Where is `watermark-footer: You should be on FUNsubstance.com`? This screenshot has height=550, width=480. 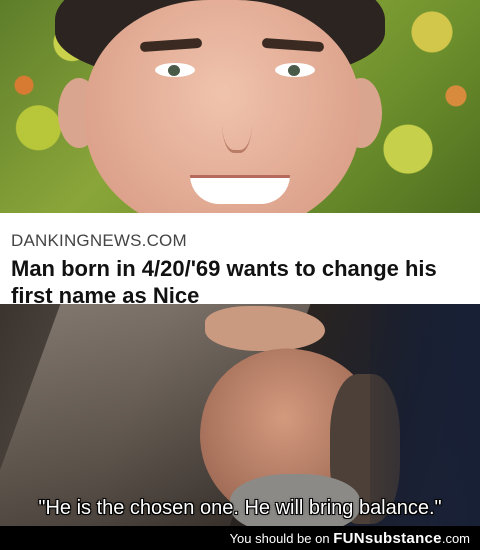 watermark-footer: You should be on FUNsubstance.com is located at coordinates (240, 538).